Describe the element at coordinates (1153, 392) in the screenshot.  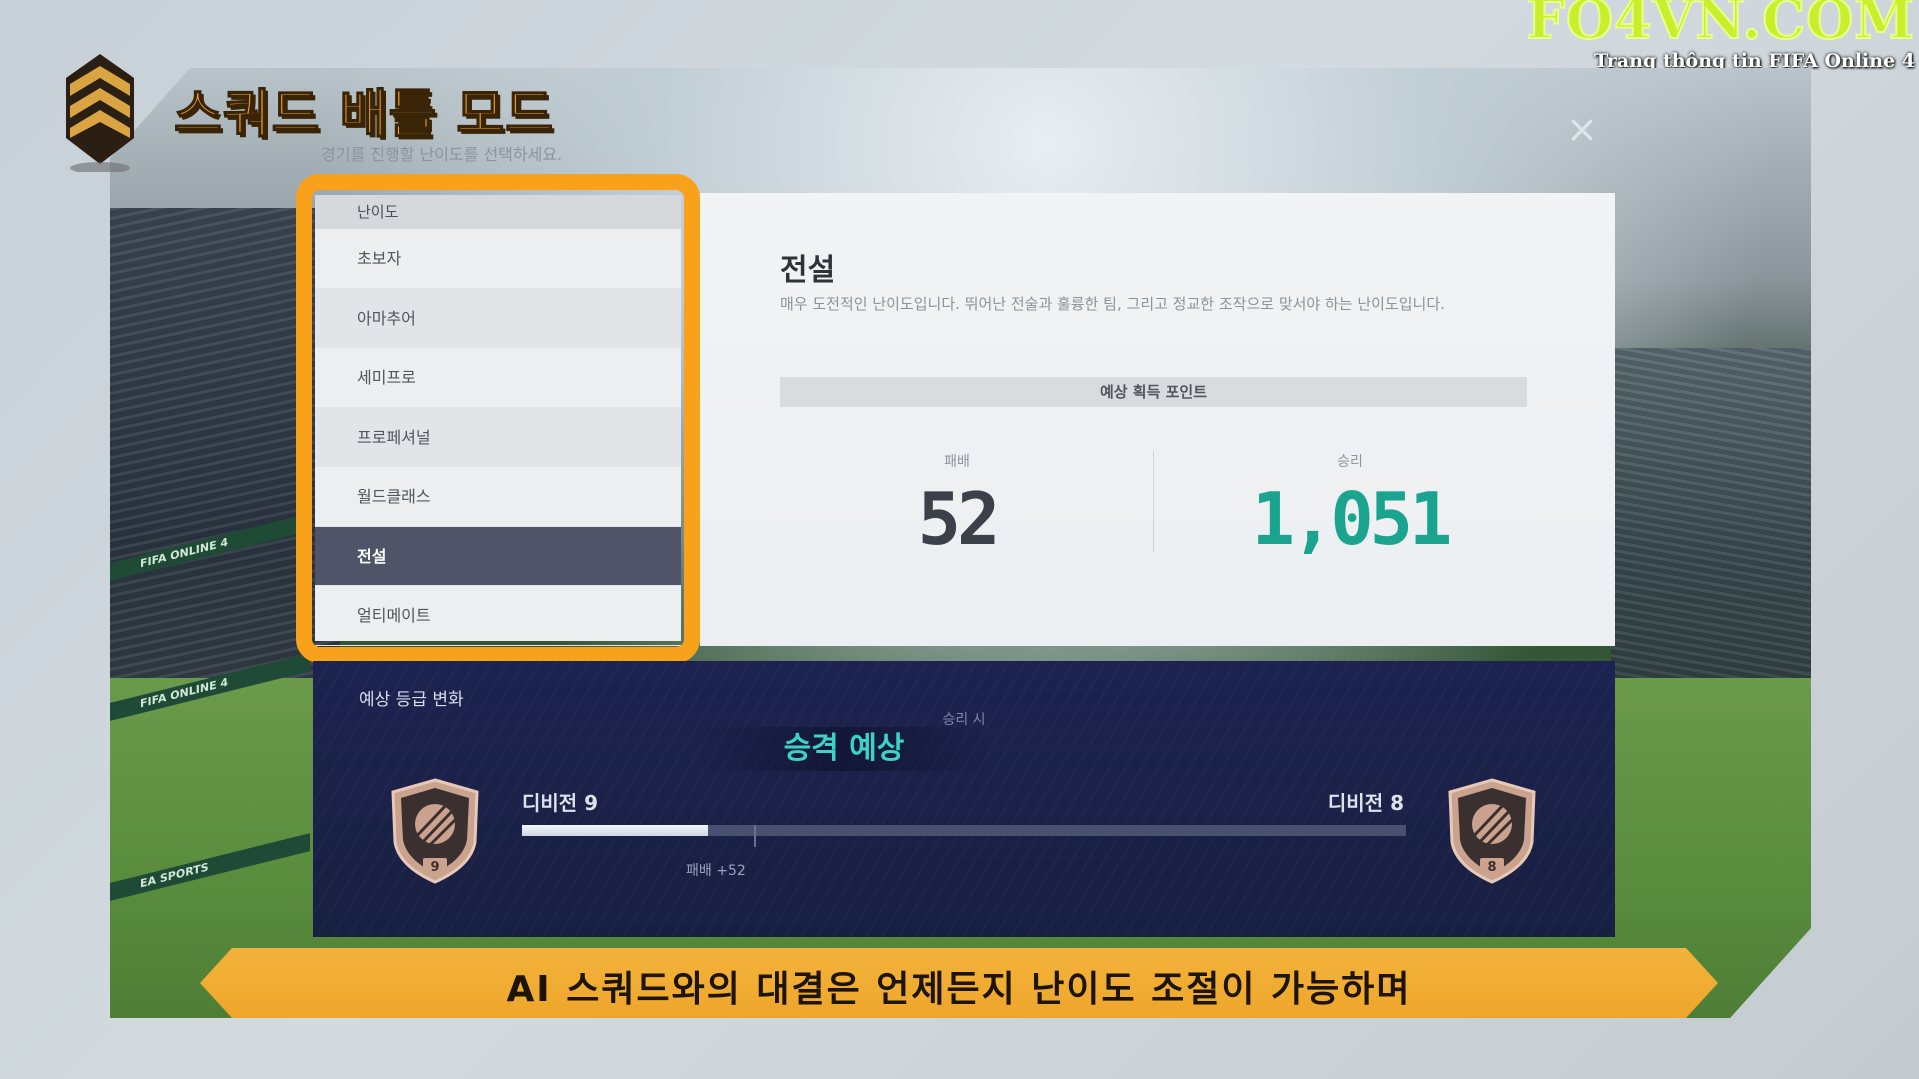
I see `points-header: 예상 획득 포인트` at that location.